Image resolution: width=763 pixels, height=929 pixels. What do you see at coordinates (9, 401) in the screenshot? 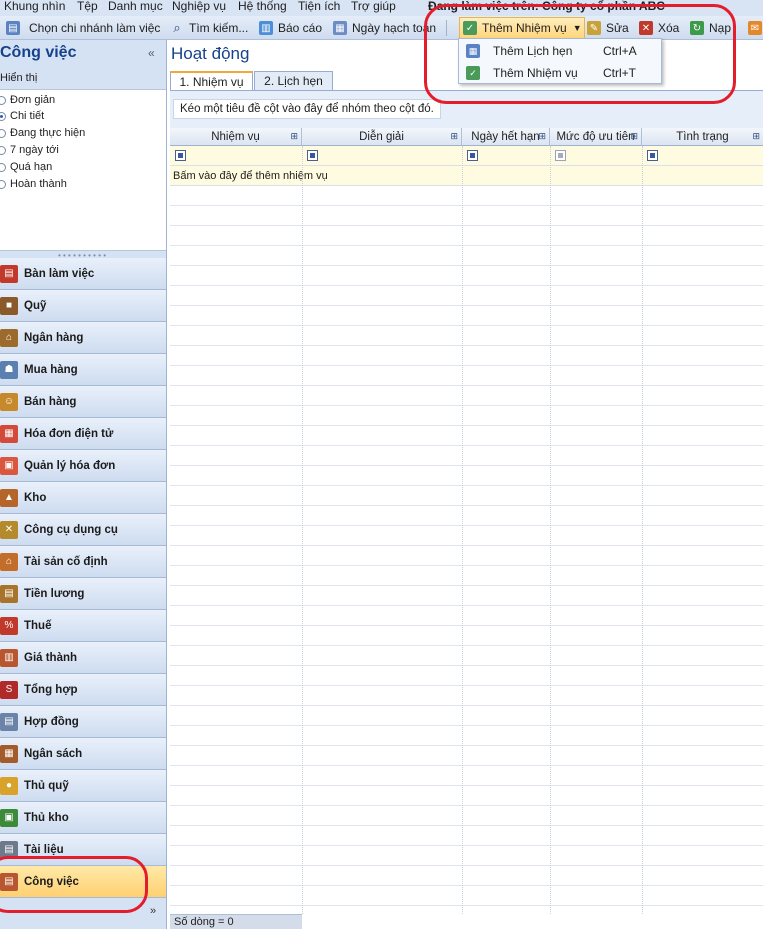
I see `sales-icon: ☺` at bounding box center [9, 401].